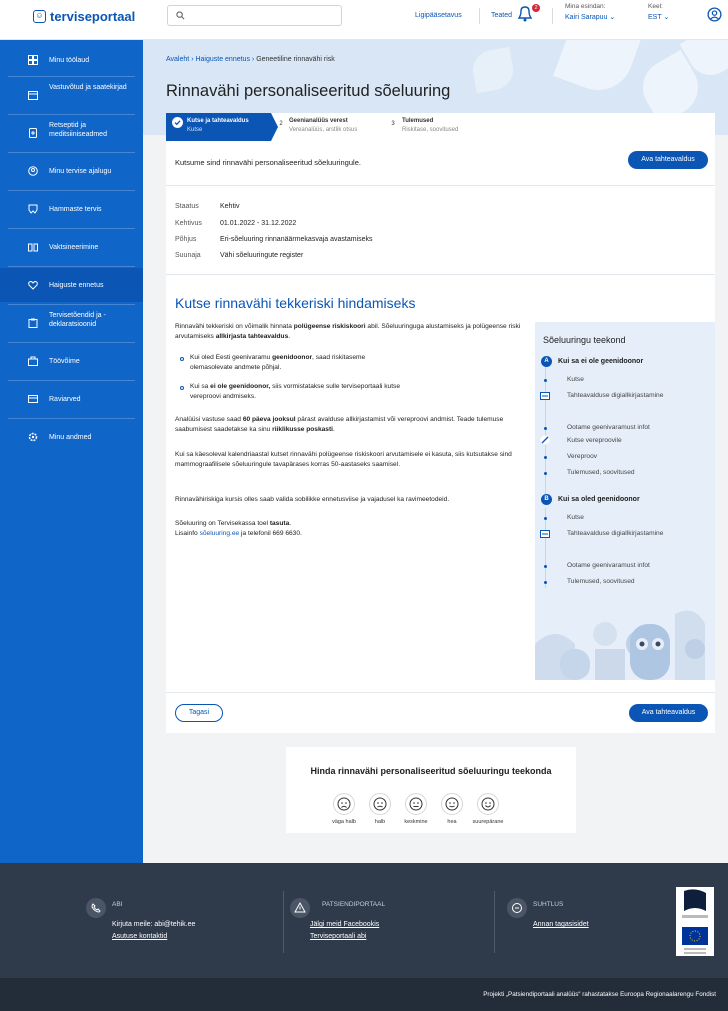 The image size is (728, 1011). Describe the element at coordinates (380, 804) in the screenshot. I see `bad-face-icon` at that location.